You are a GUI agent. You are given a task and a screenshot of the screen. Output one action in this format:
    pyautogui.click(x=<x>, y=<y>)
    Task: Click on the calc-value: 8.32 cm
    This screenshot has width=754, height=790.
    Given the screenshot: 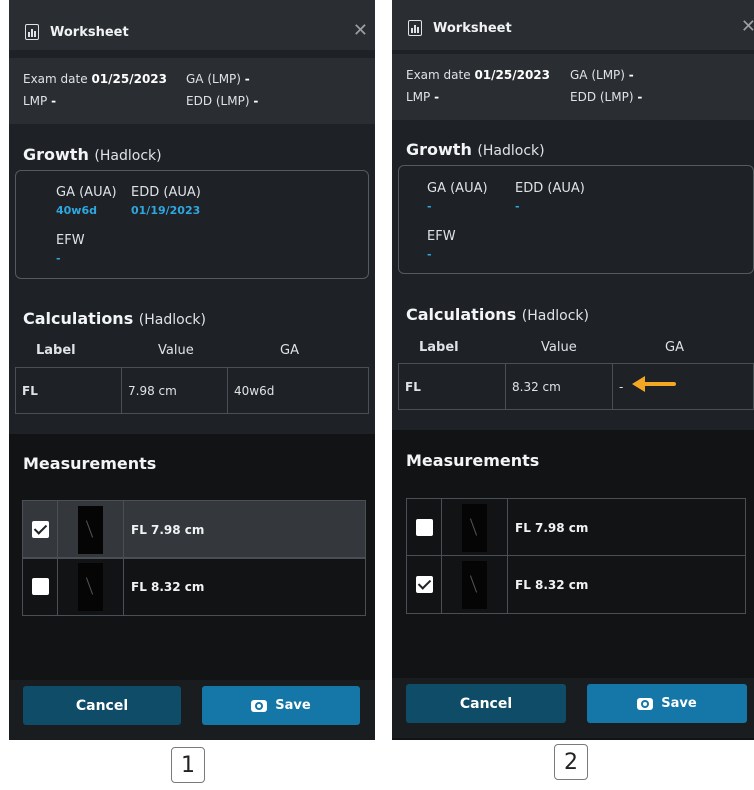 What is the action you would take?
    pyautogui.click(x=559, y=386)
    